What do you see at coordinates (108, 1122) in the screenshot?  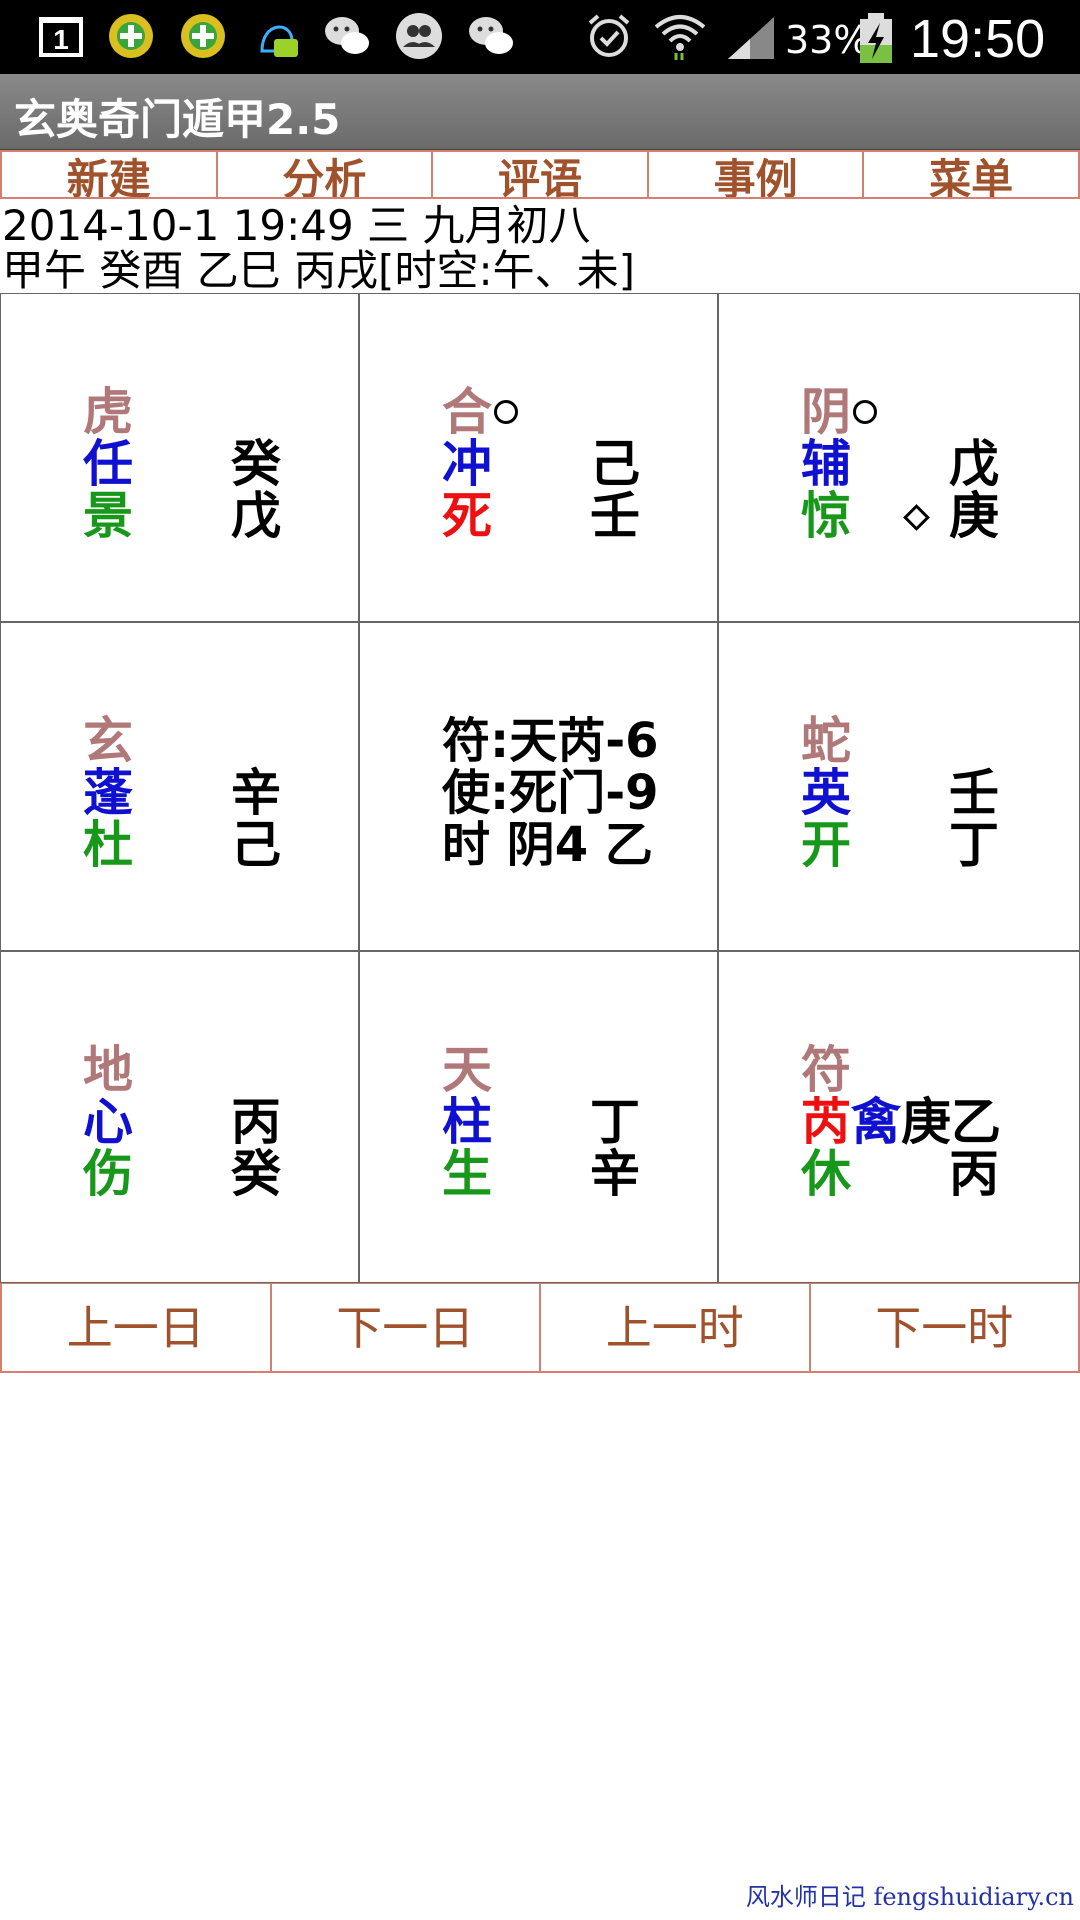 I see `palace-star: 心` at bounding box center [108, 1122].